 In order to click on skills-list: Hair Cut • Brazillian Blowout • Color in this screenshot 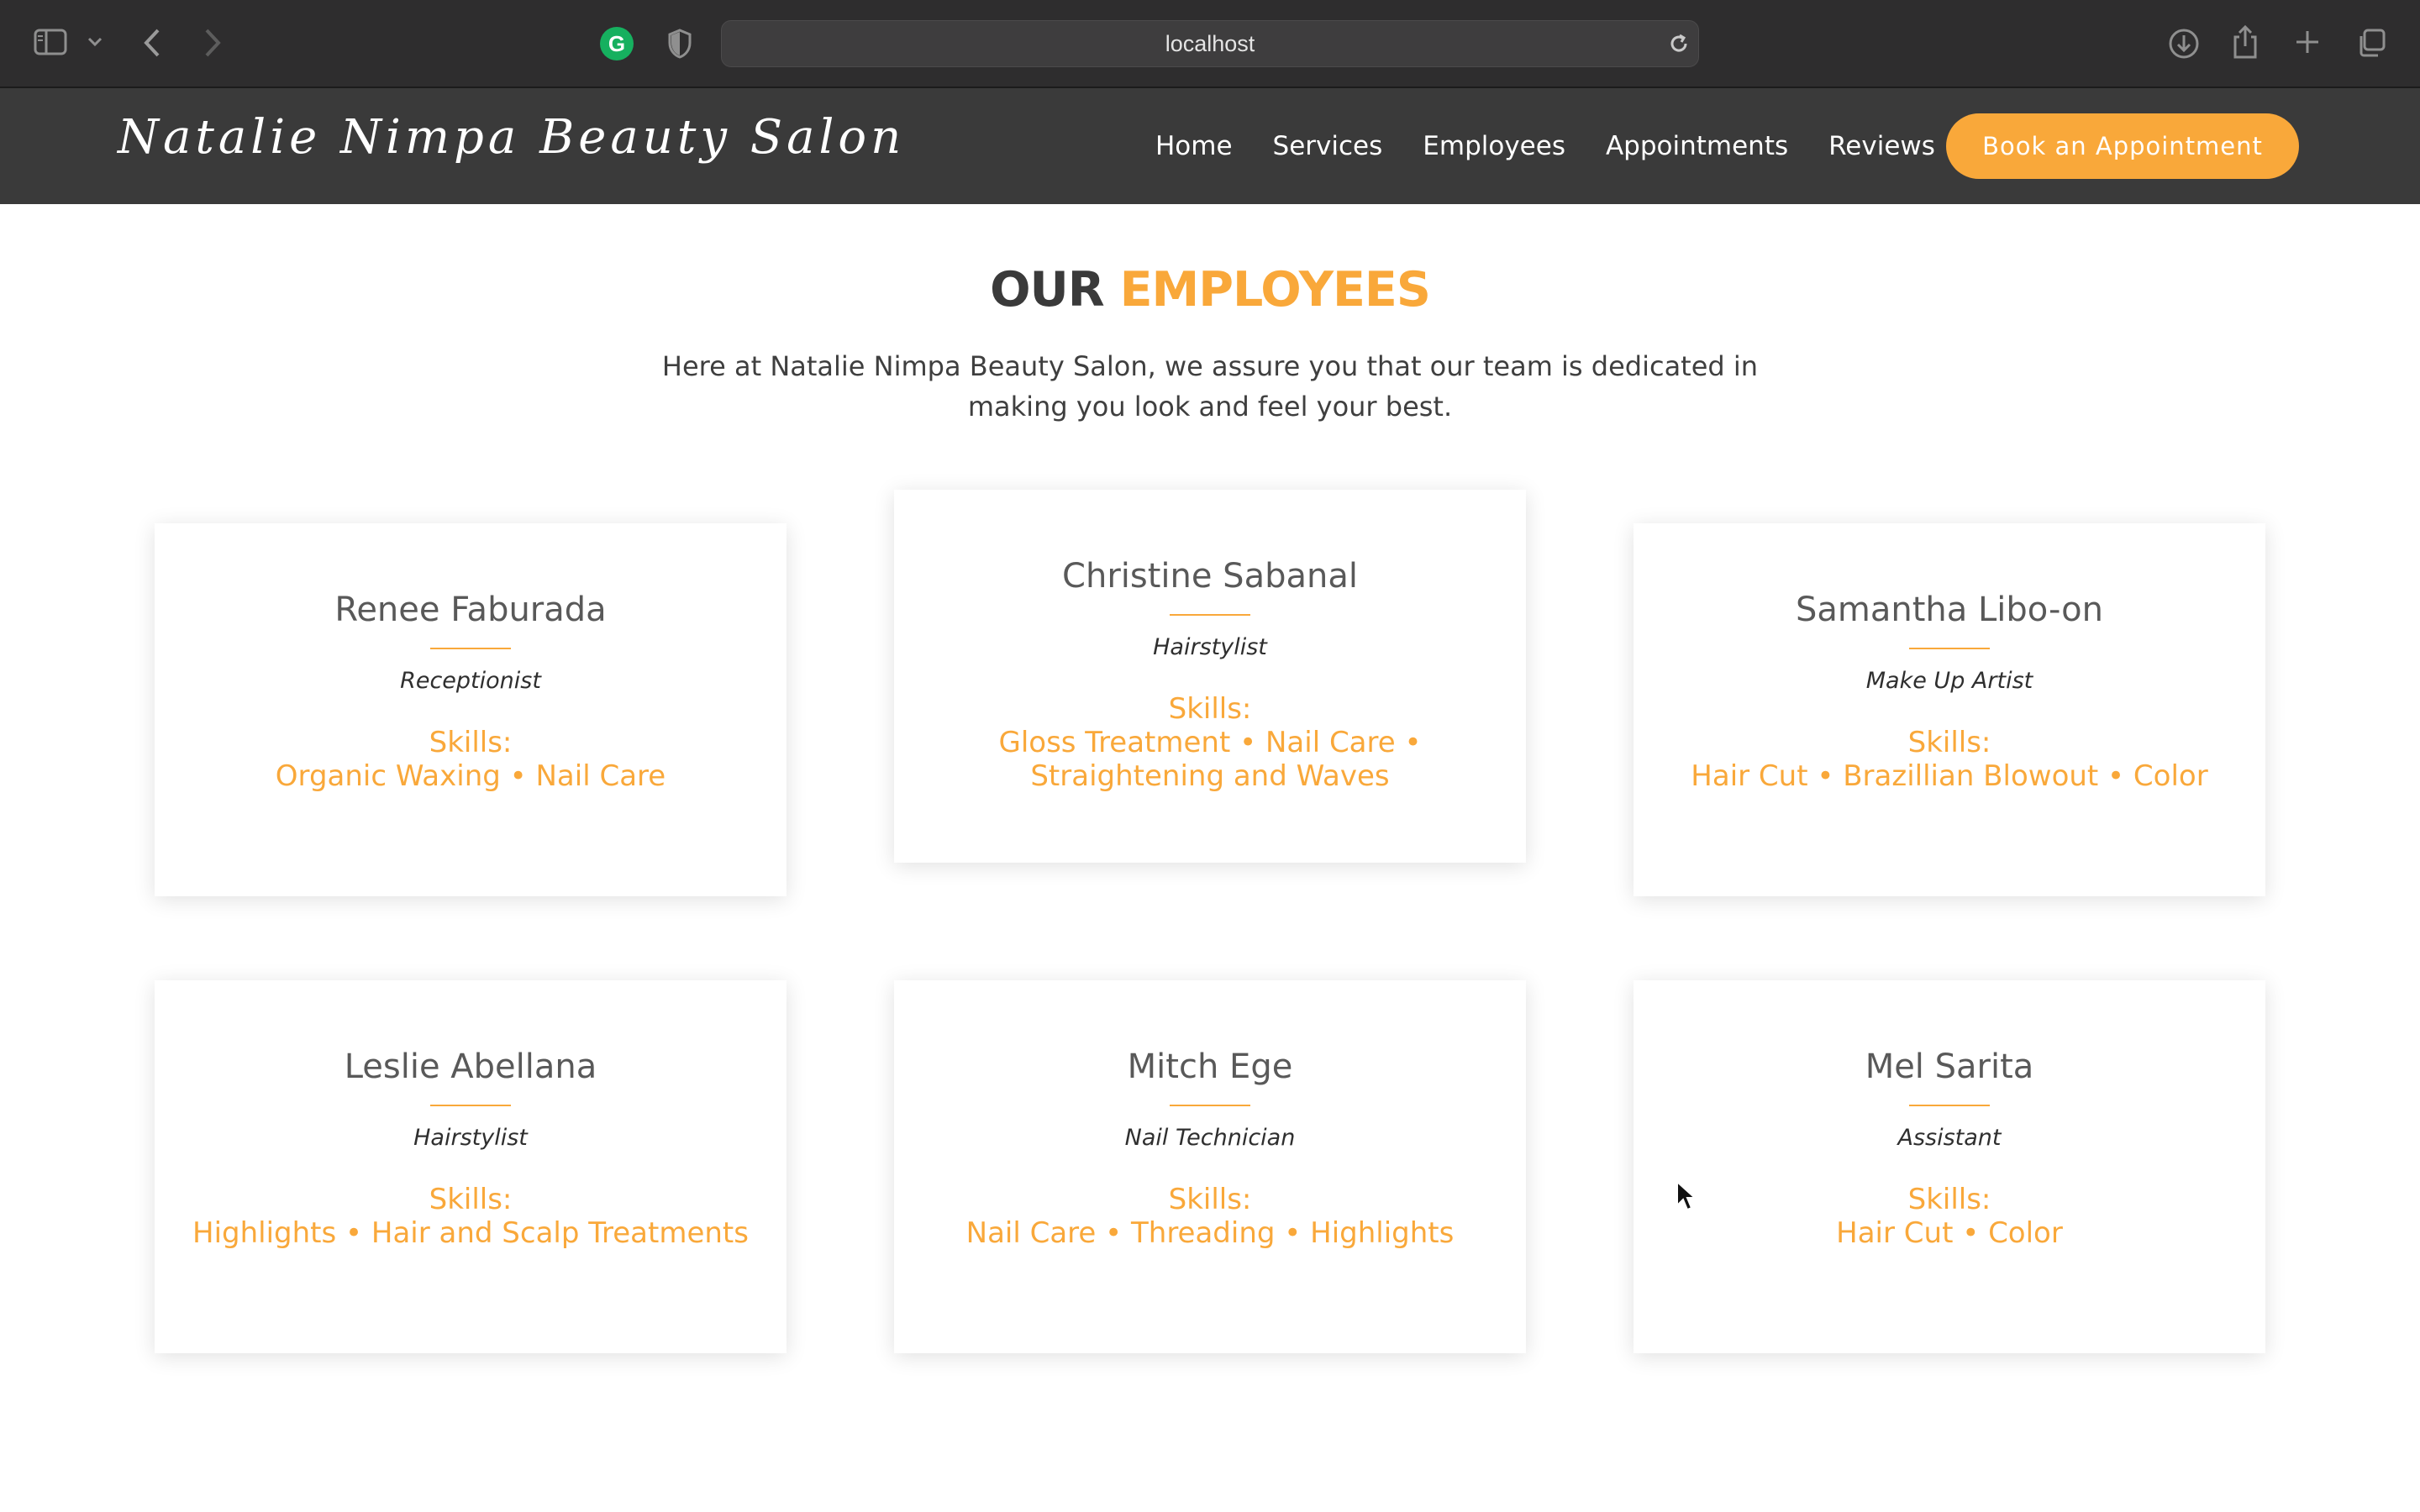, I will do `click(1949, 776)`.